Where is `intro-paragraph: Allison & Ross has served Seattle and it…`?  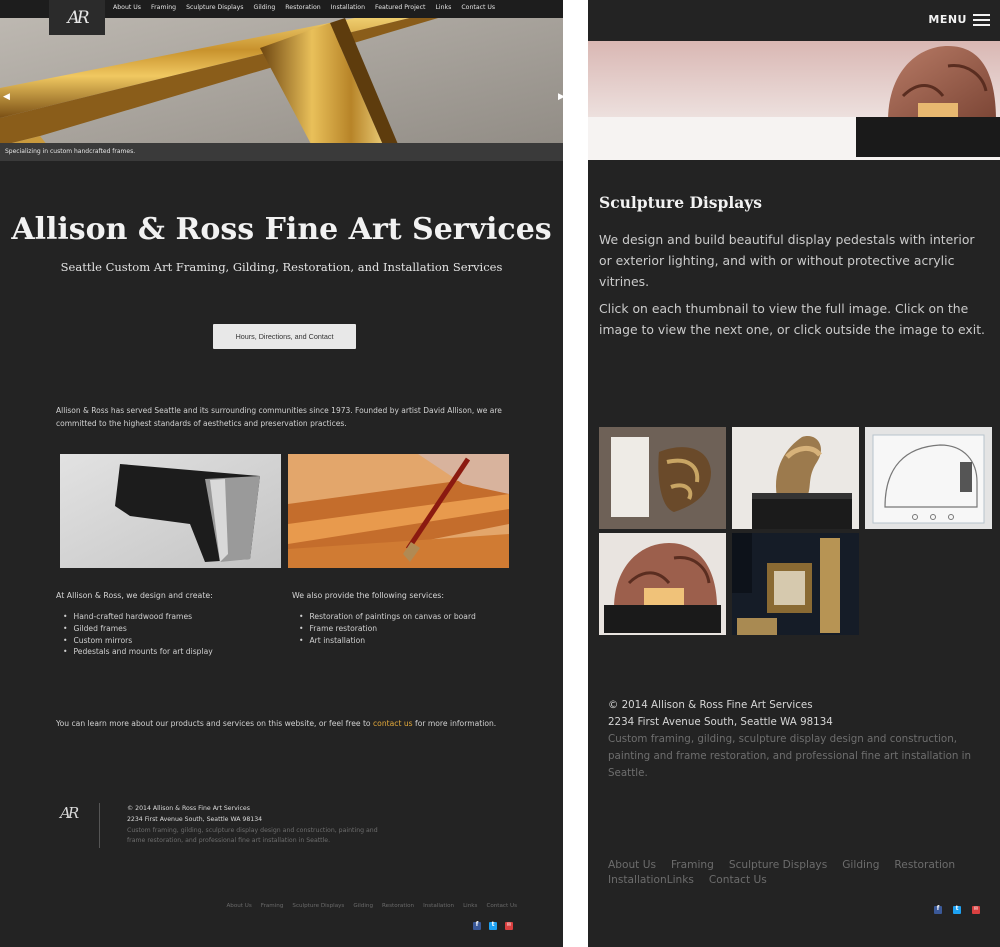 intro-paragraph: Allison & Ross has served Seattle and it… is located at coordinates (279, 417).